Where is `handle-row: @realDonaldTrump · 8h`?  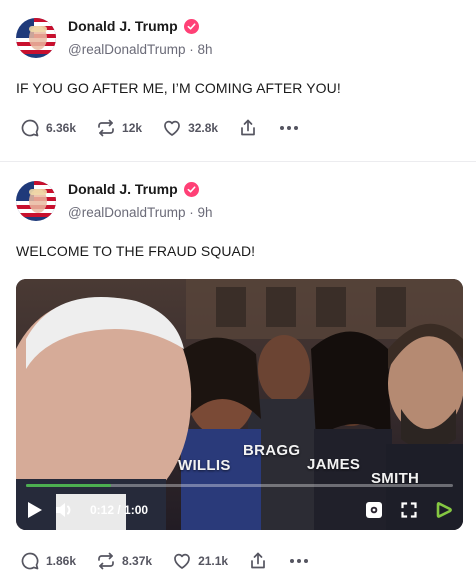
handle-row: @realDonaldTrump · 8h is located at coordinates (140, 49).